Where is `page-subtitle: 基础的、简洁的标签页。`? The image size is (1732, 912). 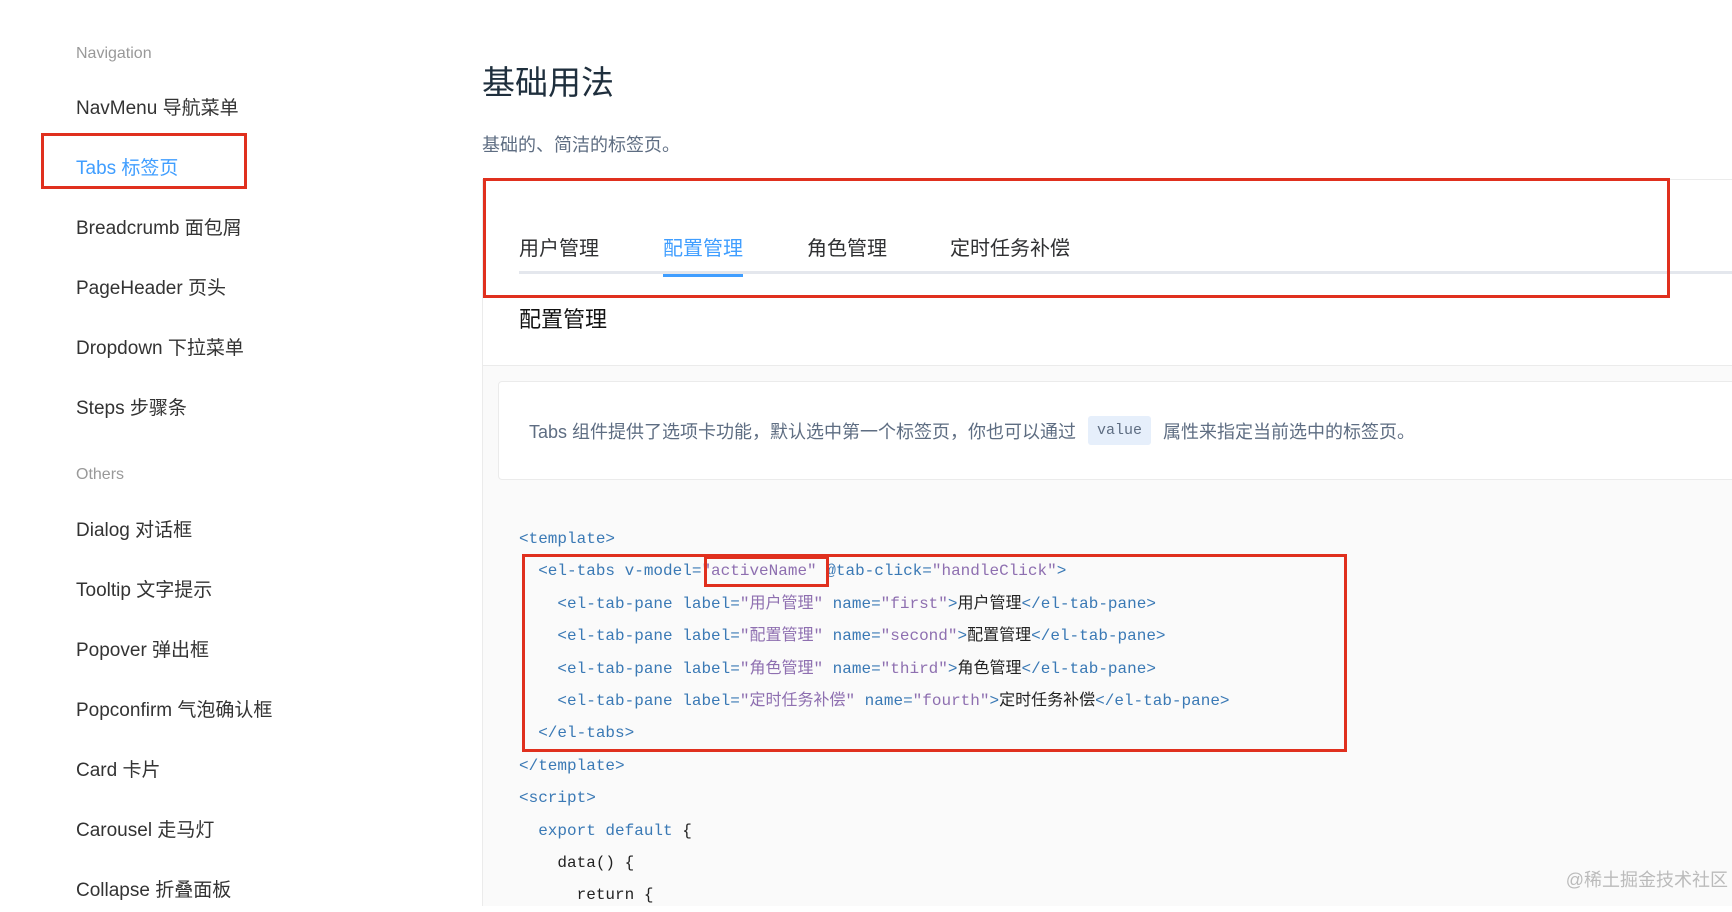
page-subtitle: 基础的、简洁的标签页。 is located at coordinates (581, 145).